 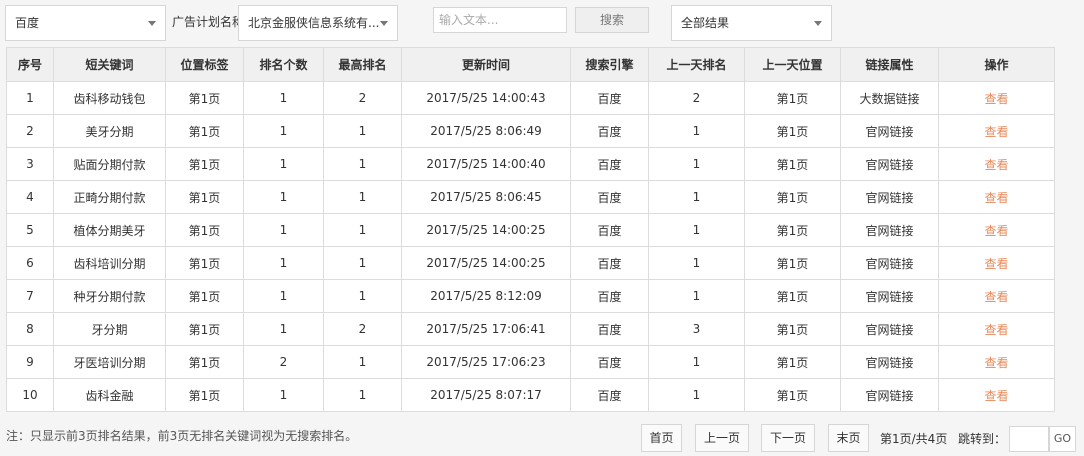 I want to click on result-filter-select: 全部结果, so click(x=751, y=23).